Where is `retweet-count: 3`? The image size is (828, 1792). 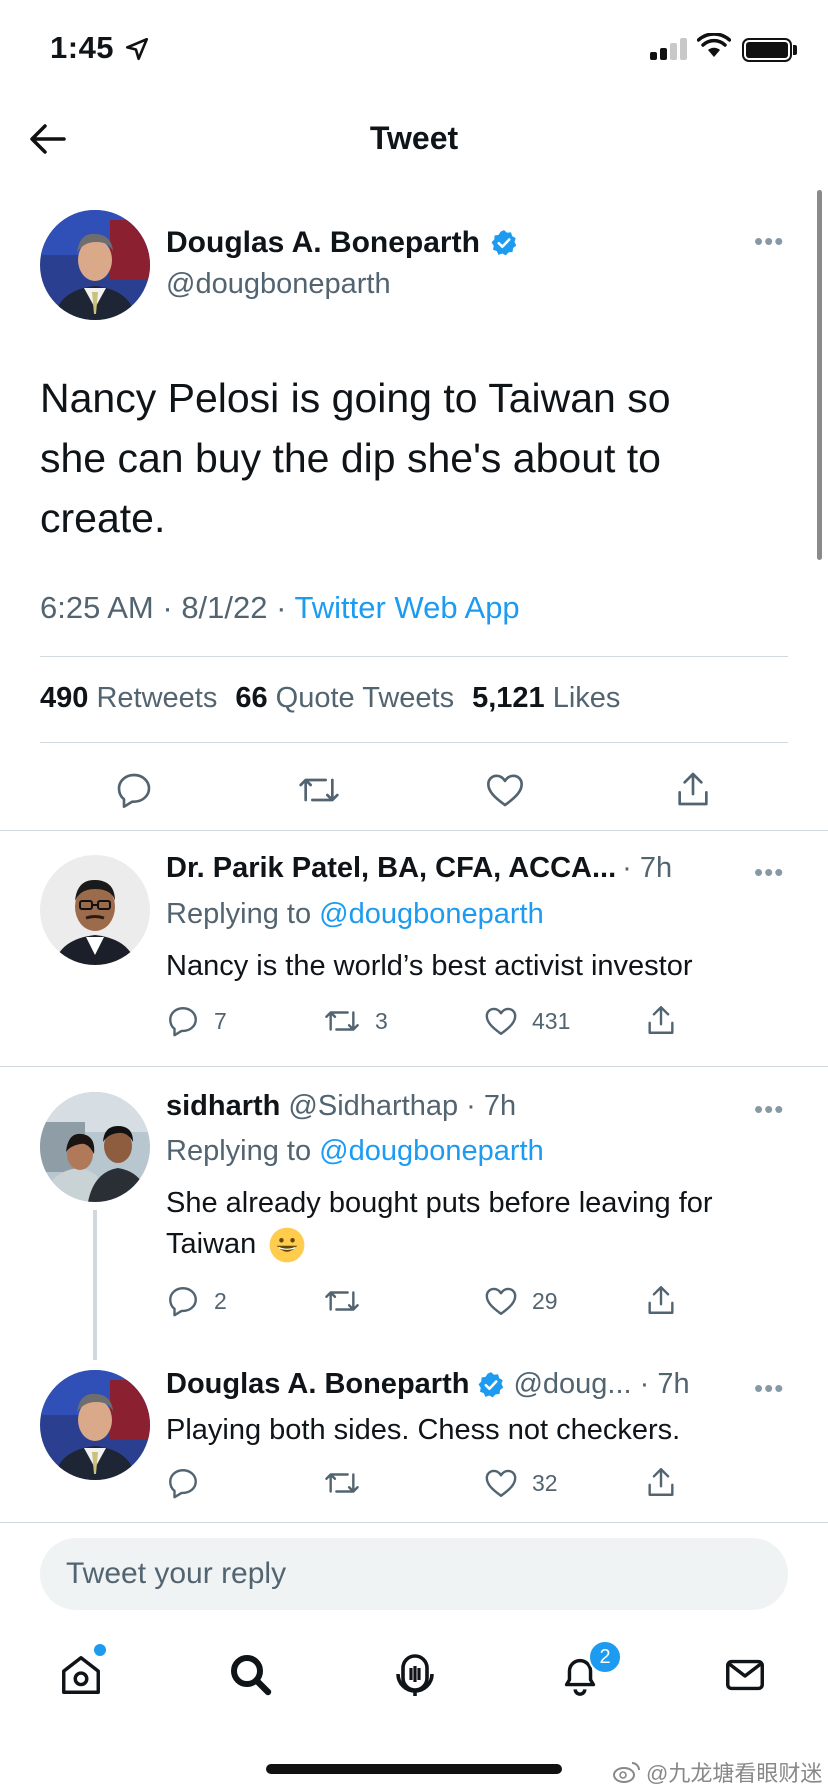
retweet-count: 3 is located at coordinates (381, 1020).